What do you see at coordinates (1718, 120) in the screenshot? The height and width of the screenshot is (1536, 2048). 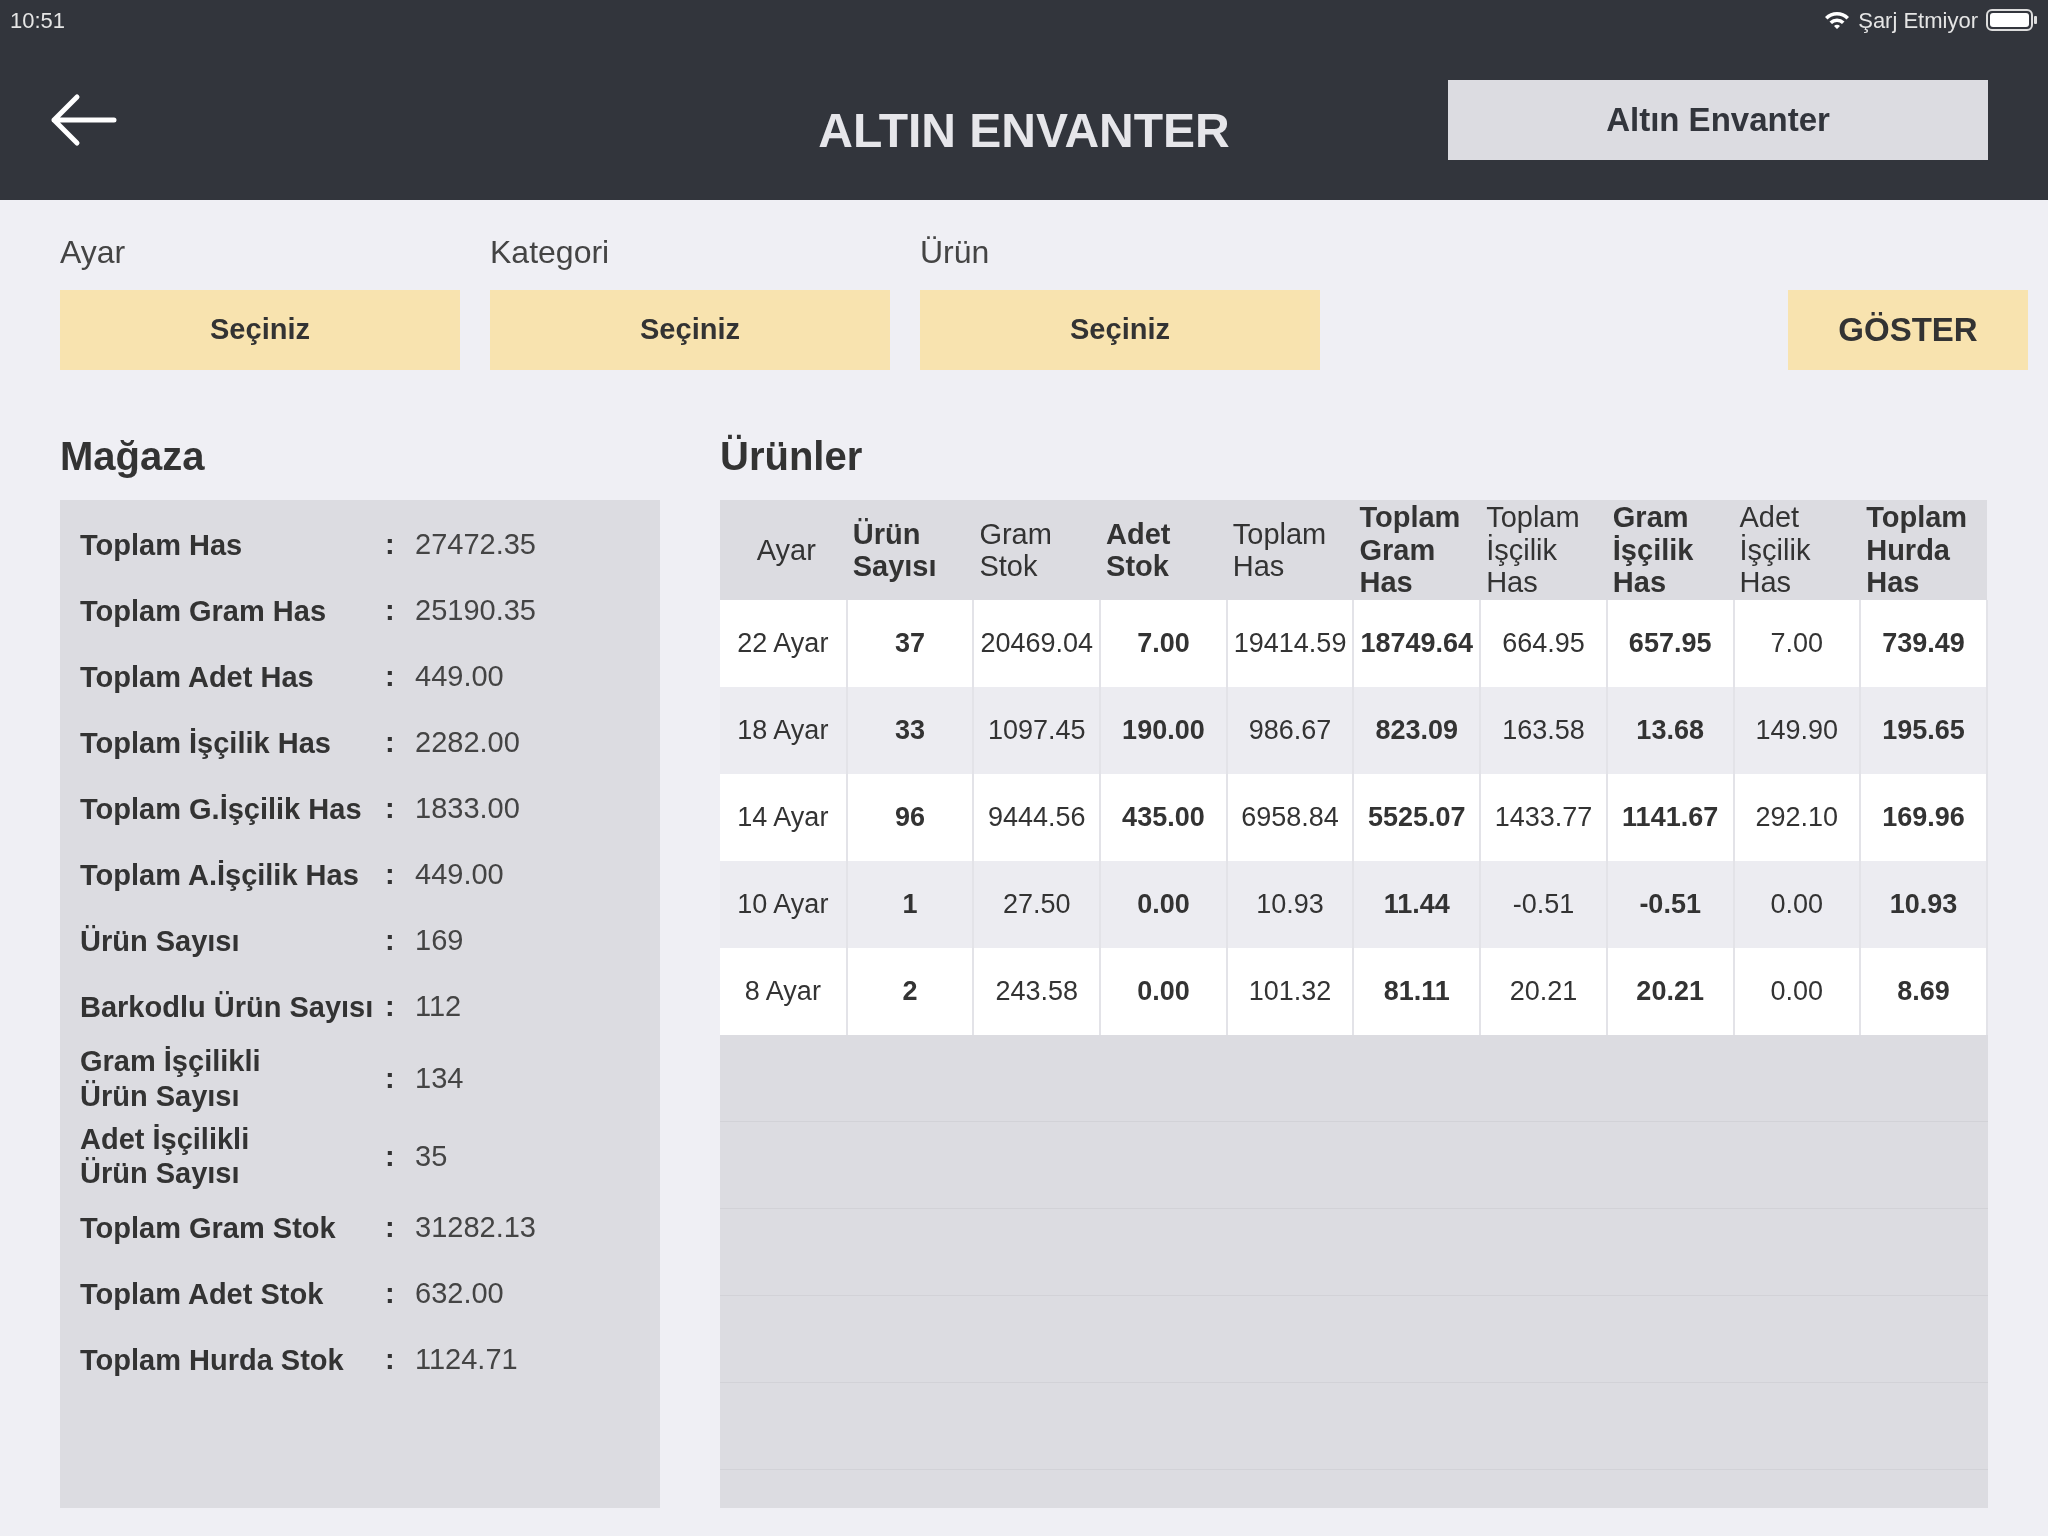 I see `inventory-button: Altın Envanter` at bounding box center [1718, 120].